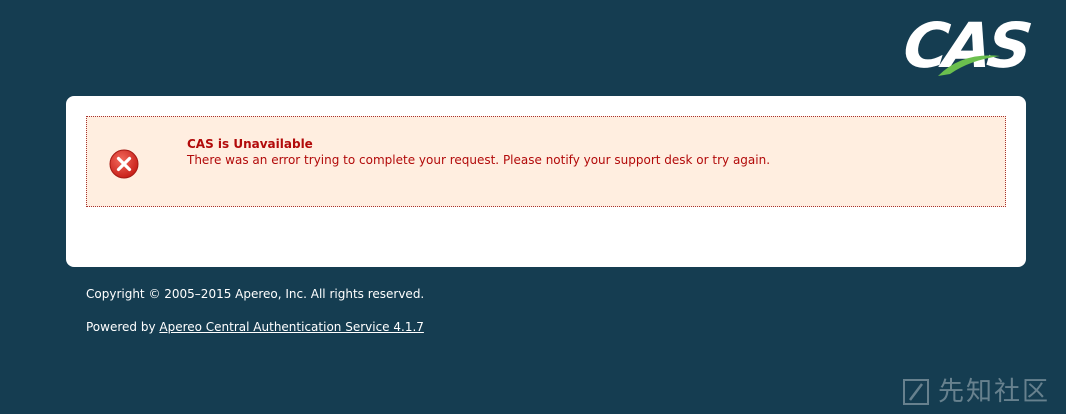  I want to click on powered-by-prefix: Powered by, so click(123, 327).